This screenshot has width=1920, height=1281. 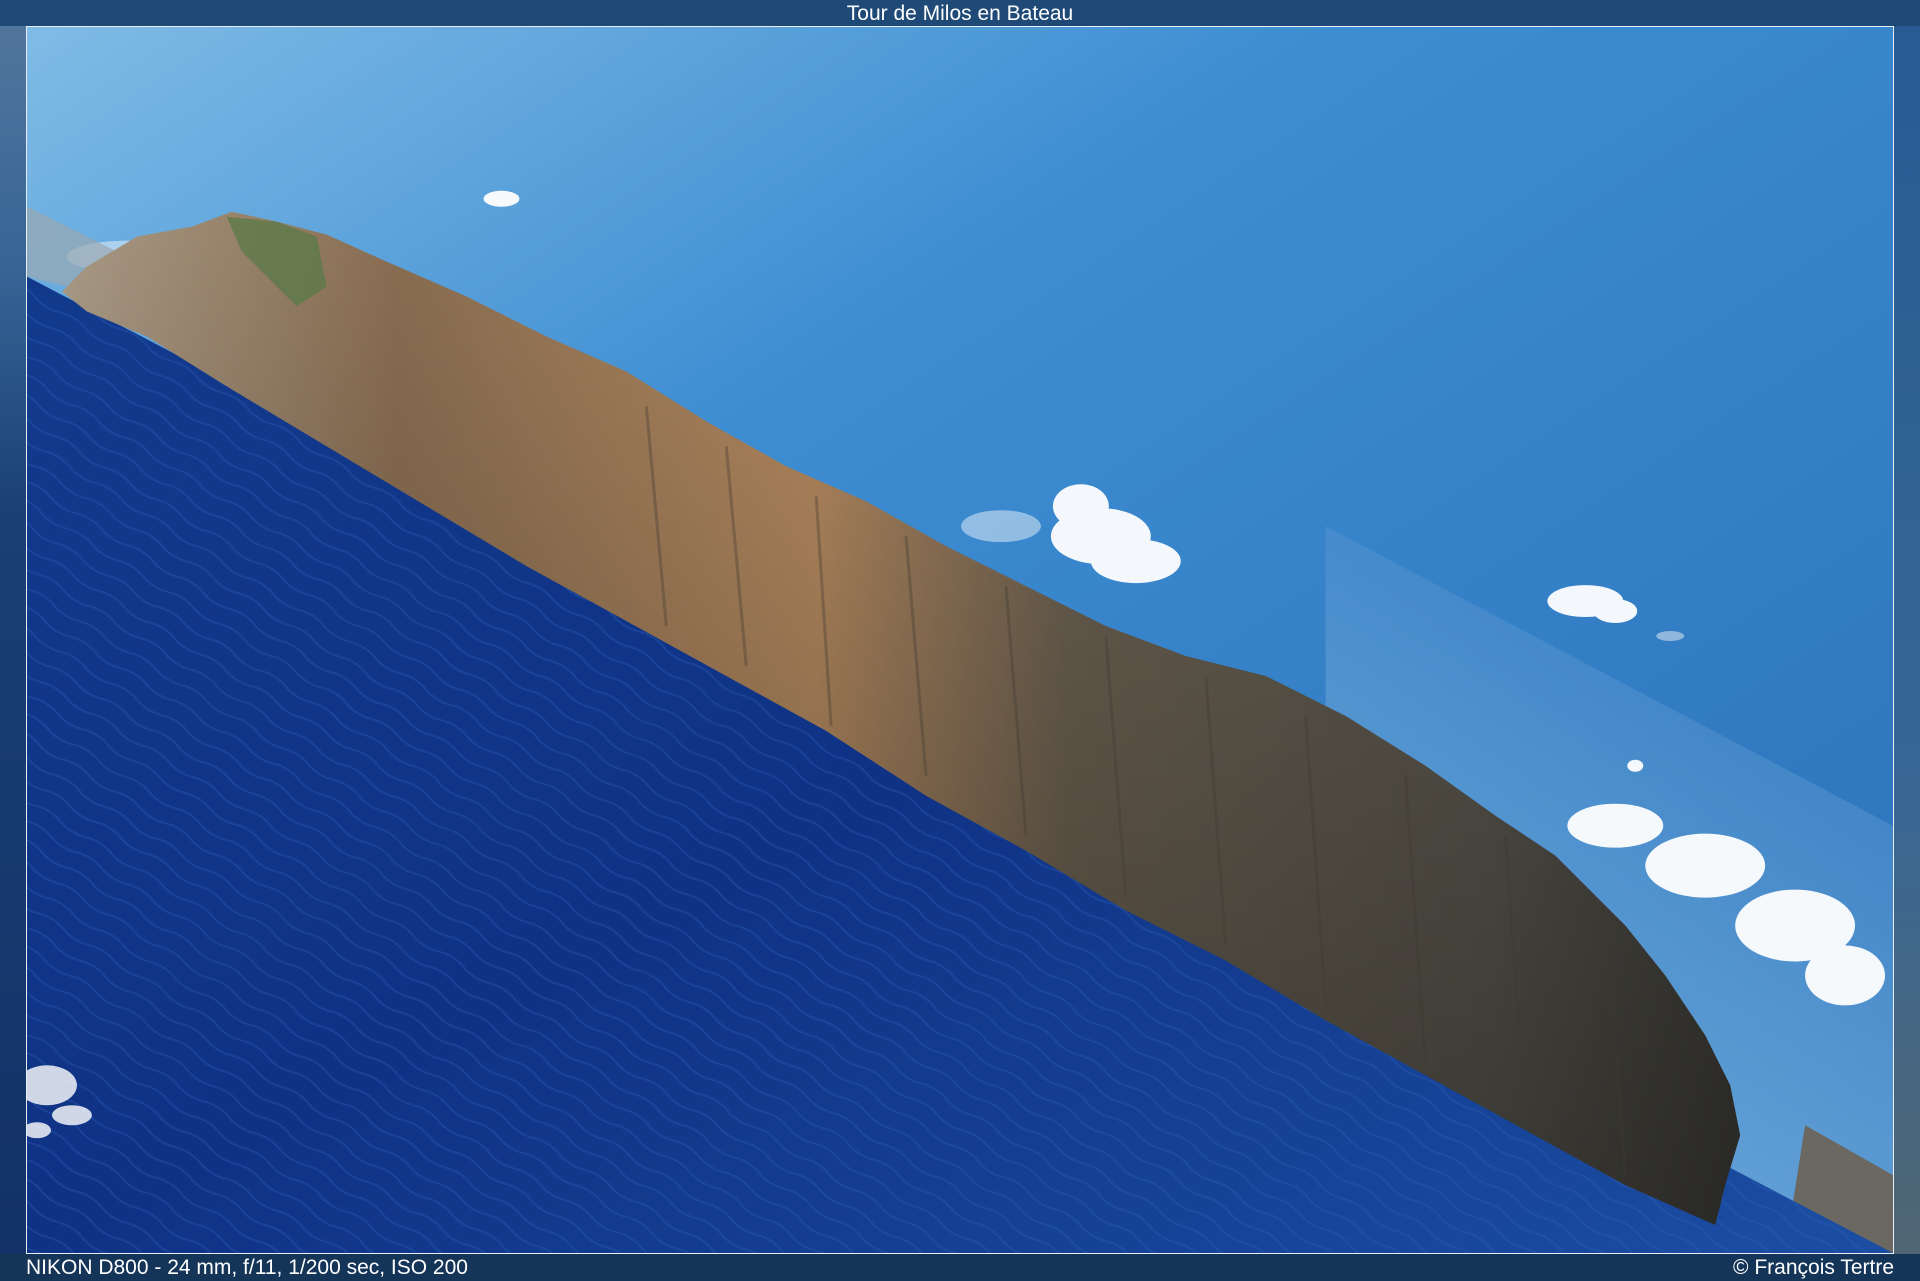 I want to click on photo-title: Tour de Milos en Bateau, so click(x=960, y=13).